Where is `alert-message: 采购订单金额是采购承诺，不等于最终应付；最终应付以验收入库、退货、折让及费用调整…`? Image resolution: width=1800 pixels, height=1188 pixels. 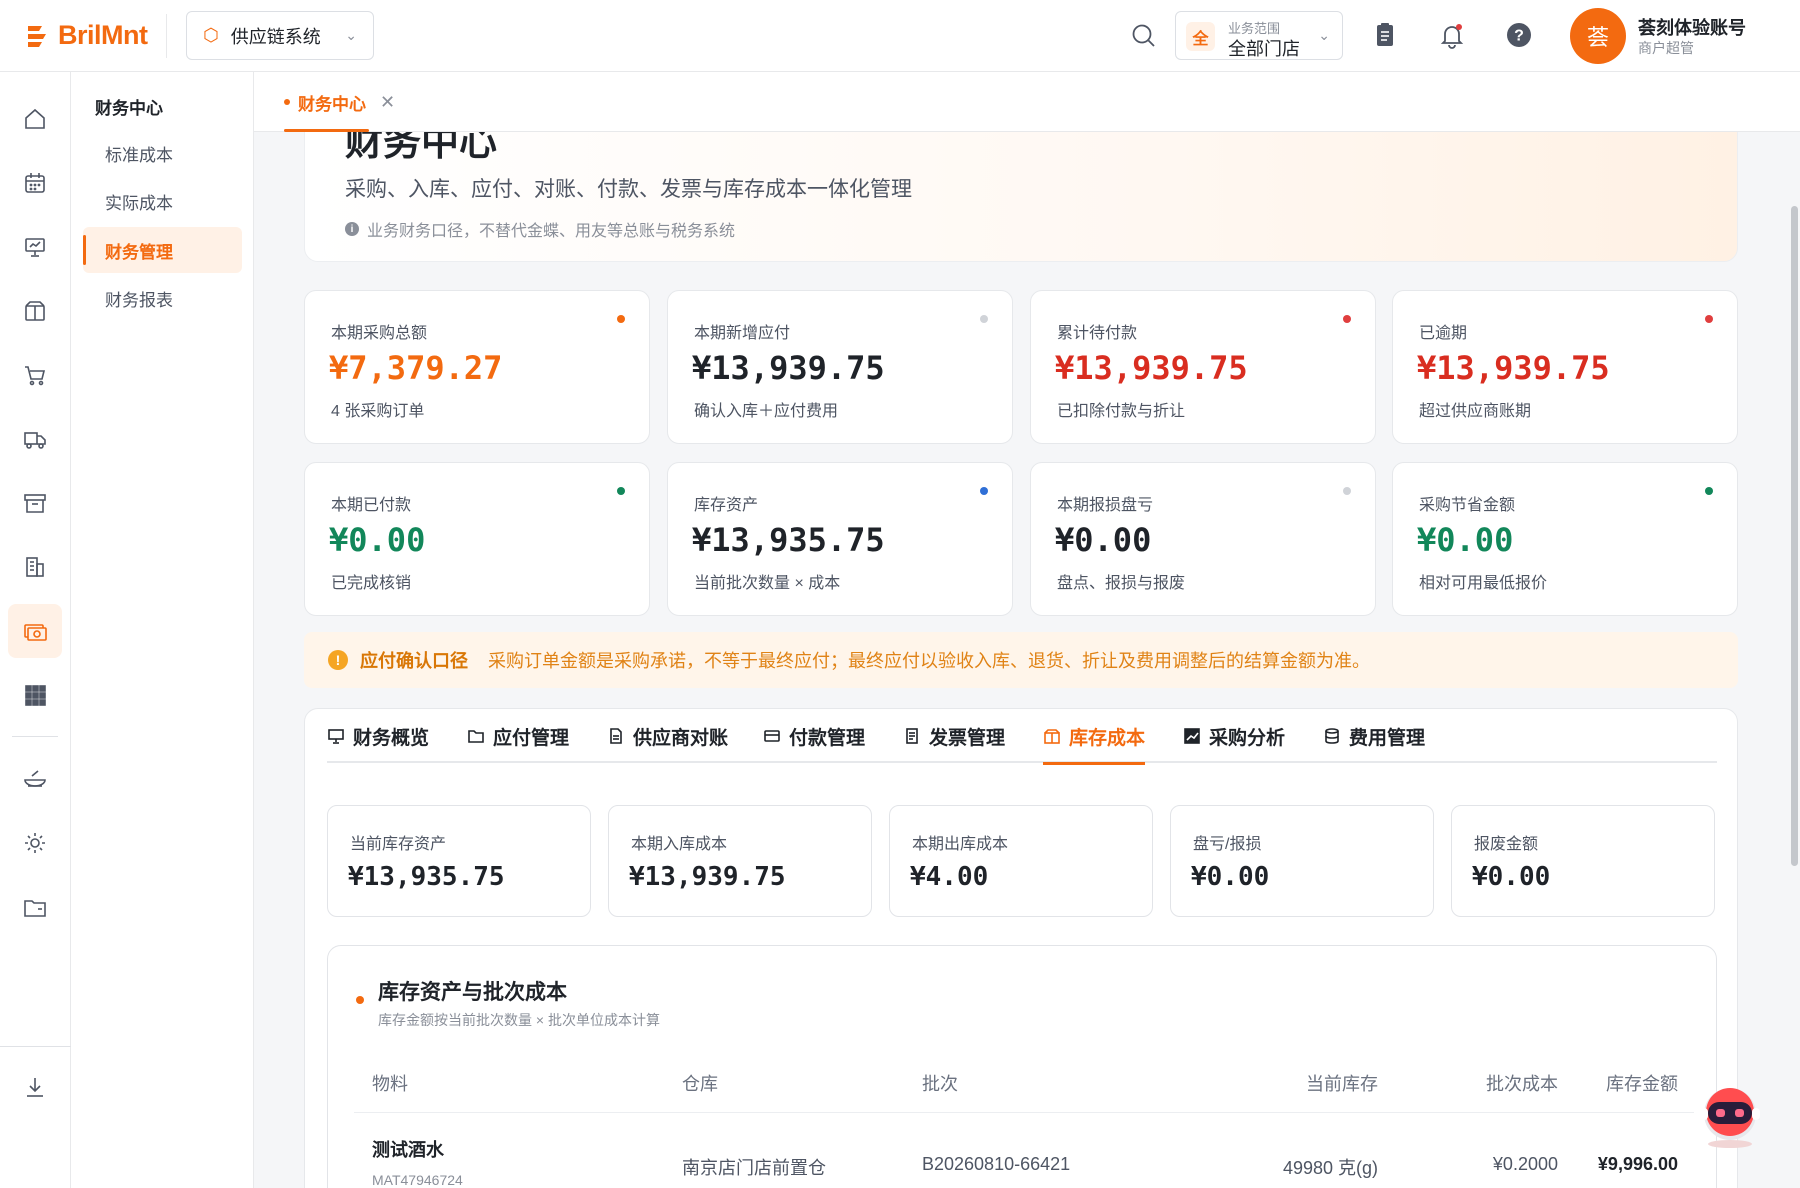 alert-message: 采购订单金额是采购承诺，不等于最终应付；最终应付以验收入库、退货、折让及费用调整… is located at coordinates (929, 661).